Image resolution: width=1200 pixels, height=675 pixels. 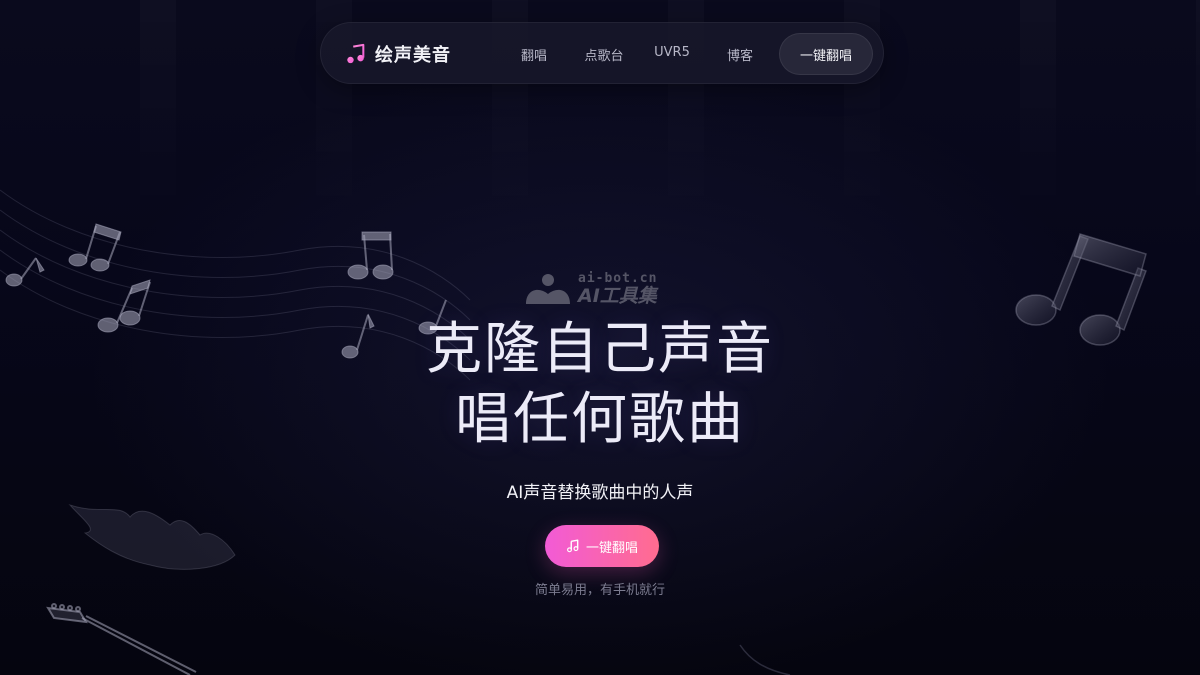 What do you see at coordinates (765, 659) in the screenshot?
I see `arc-decoration` at bounding box center [765, 659].